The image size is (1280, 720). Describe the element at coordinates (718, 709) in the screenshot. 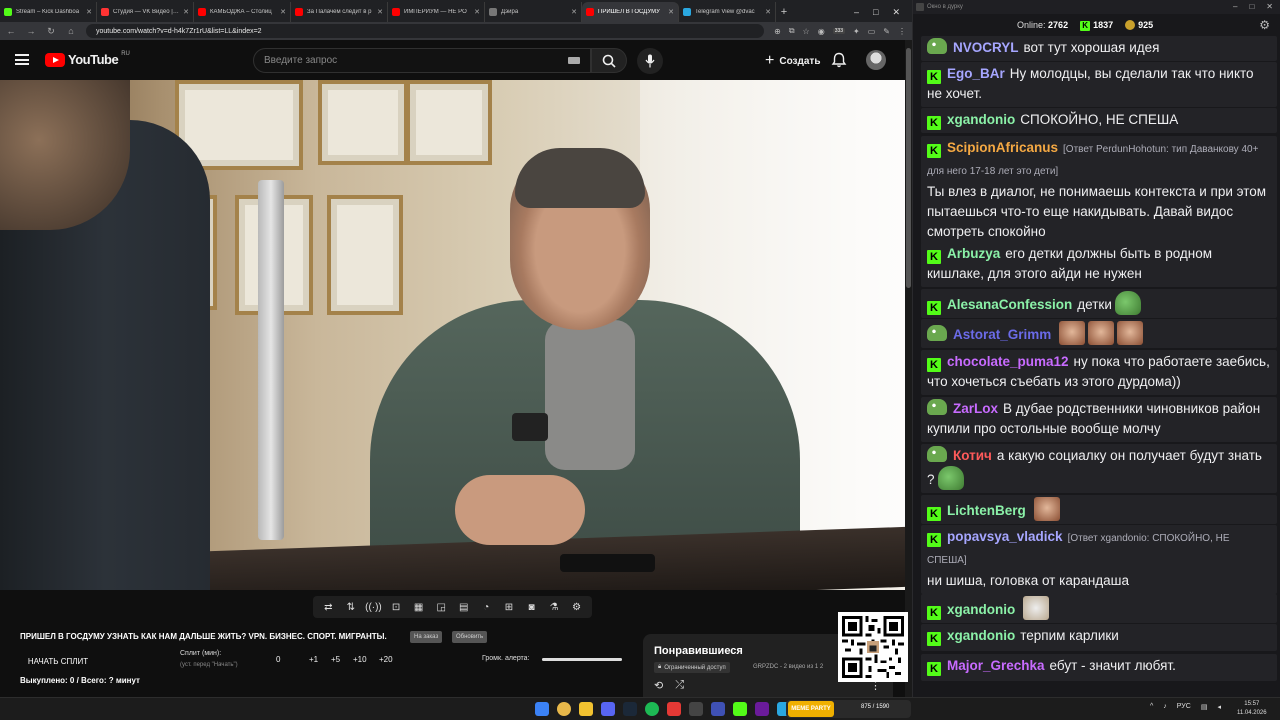

I see `media-player-icon` at that location.